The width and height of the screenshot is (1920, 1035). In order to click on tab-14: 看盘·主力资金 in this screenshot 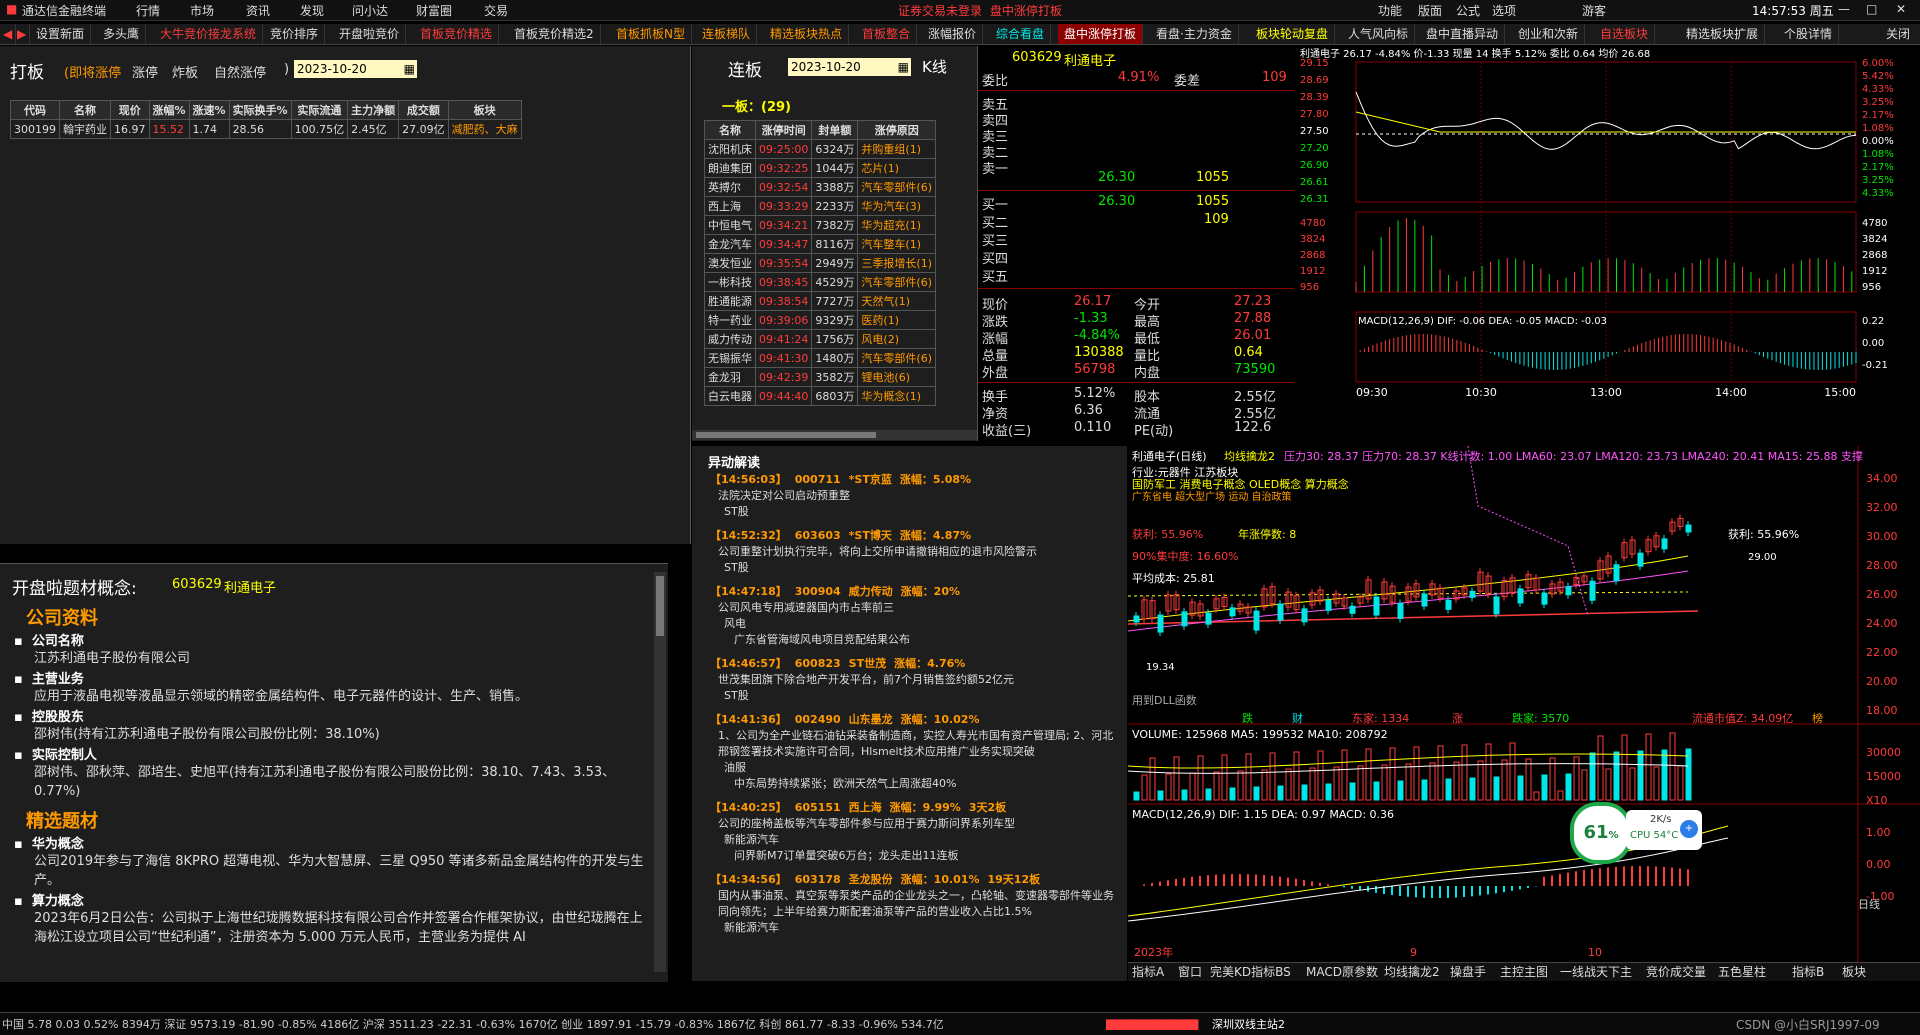, I will do `click(1194, 34)`.